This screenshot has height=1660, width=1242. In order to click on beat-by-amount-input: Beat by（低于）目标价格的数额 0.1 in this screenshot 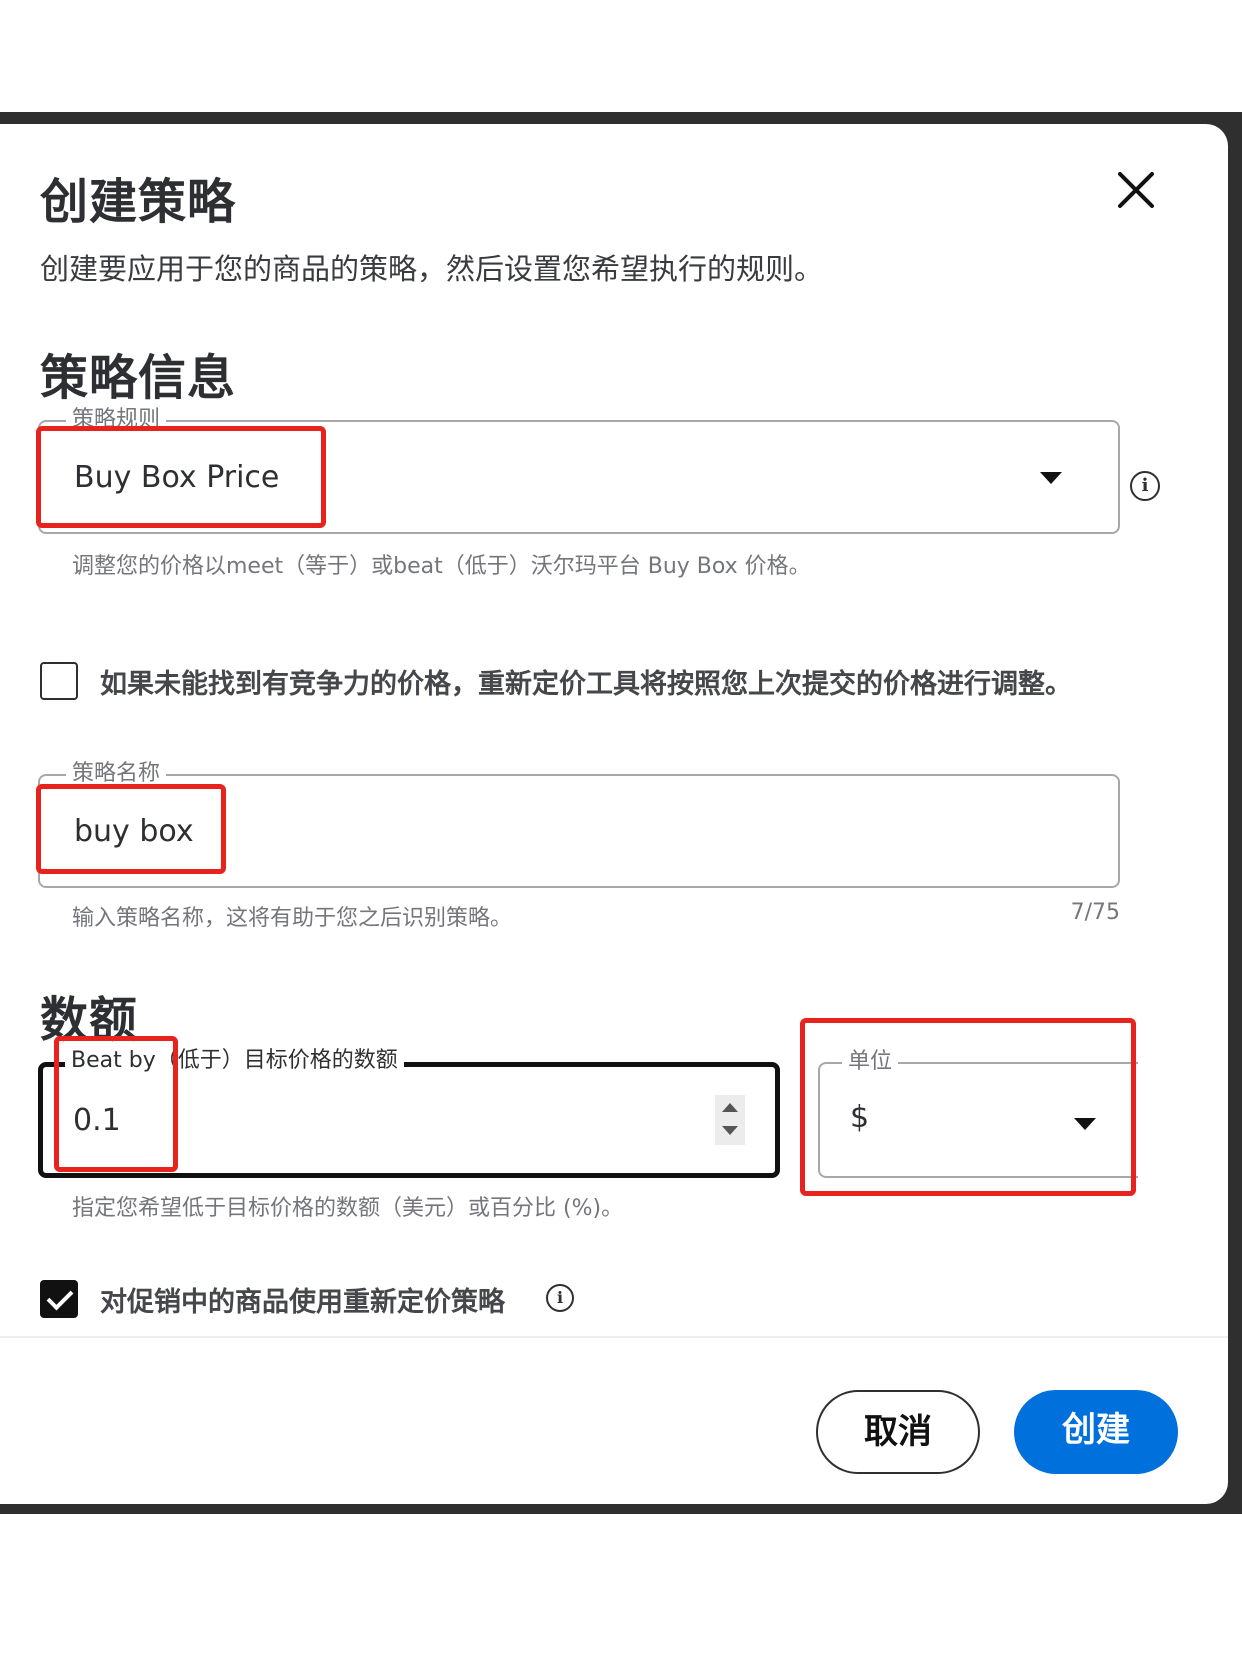, I will do `click(409, 1112)`.